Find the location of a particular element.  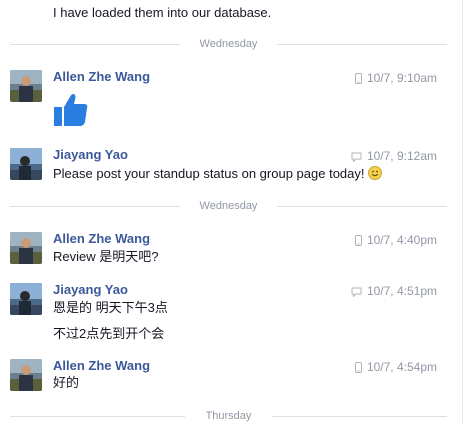

message-time: 10/7, 9:10am is located at coordinates (395, 79).